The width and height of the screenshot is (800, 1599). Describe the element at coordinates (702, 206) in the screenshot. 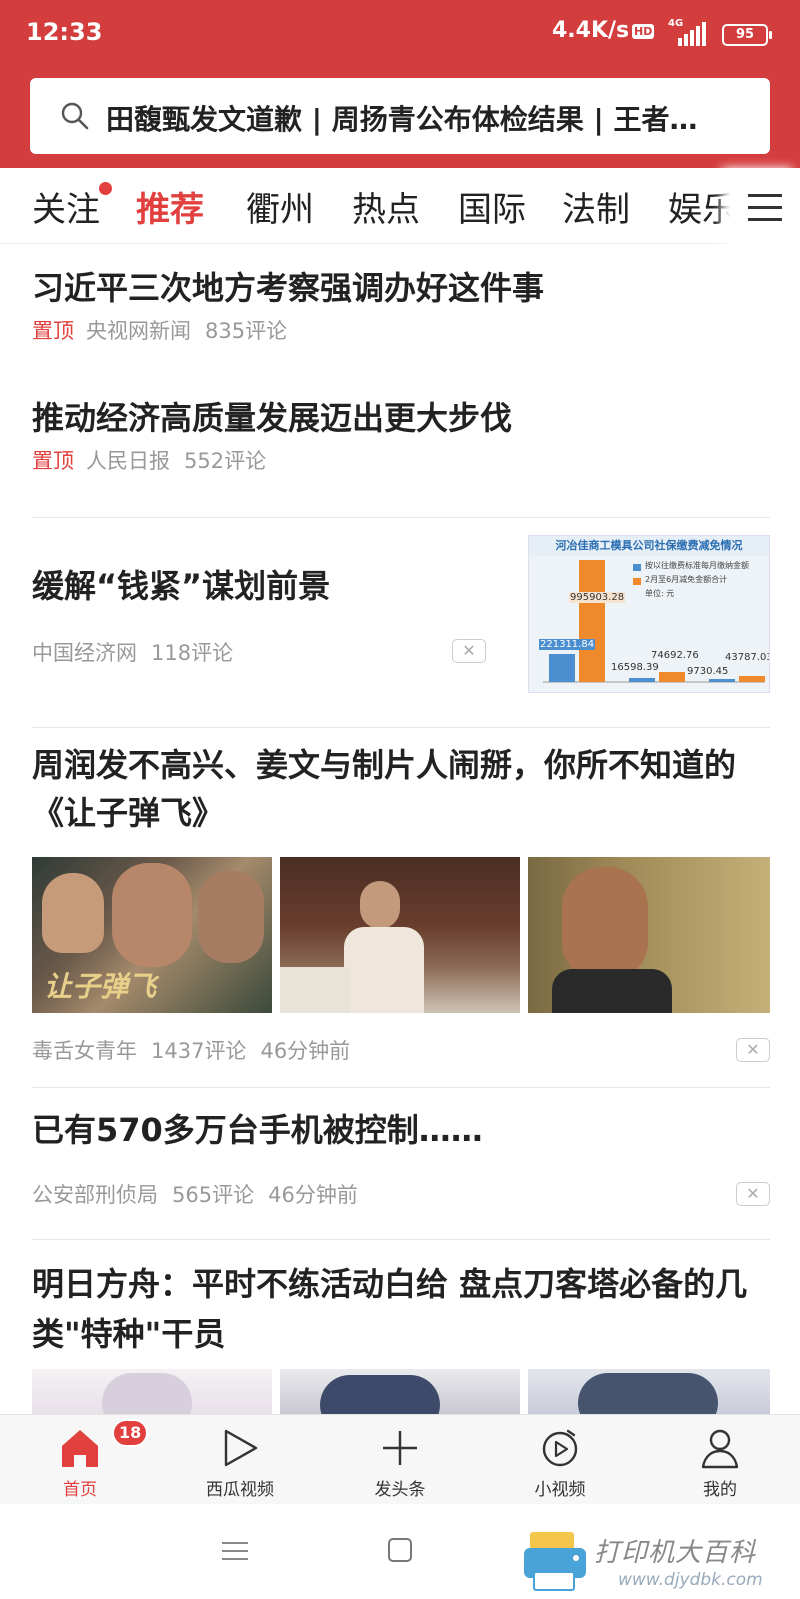

I see `tab-entertainment: 娱乐` at that location.